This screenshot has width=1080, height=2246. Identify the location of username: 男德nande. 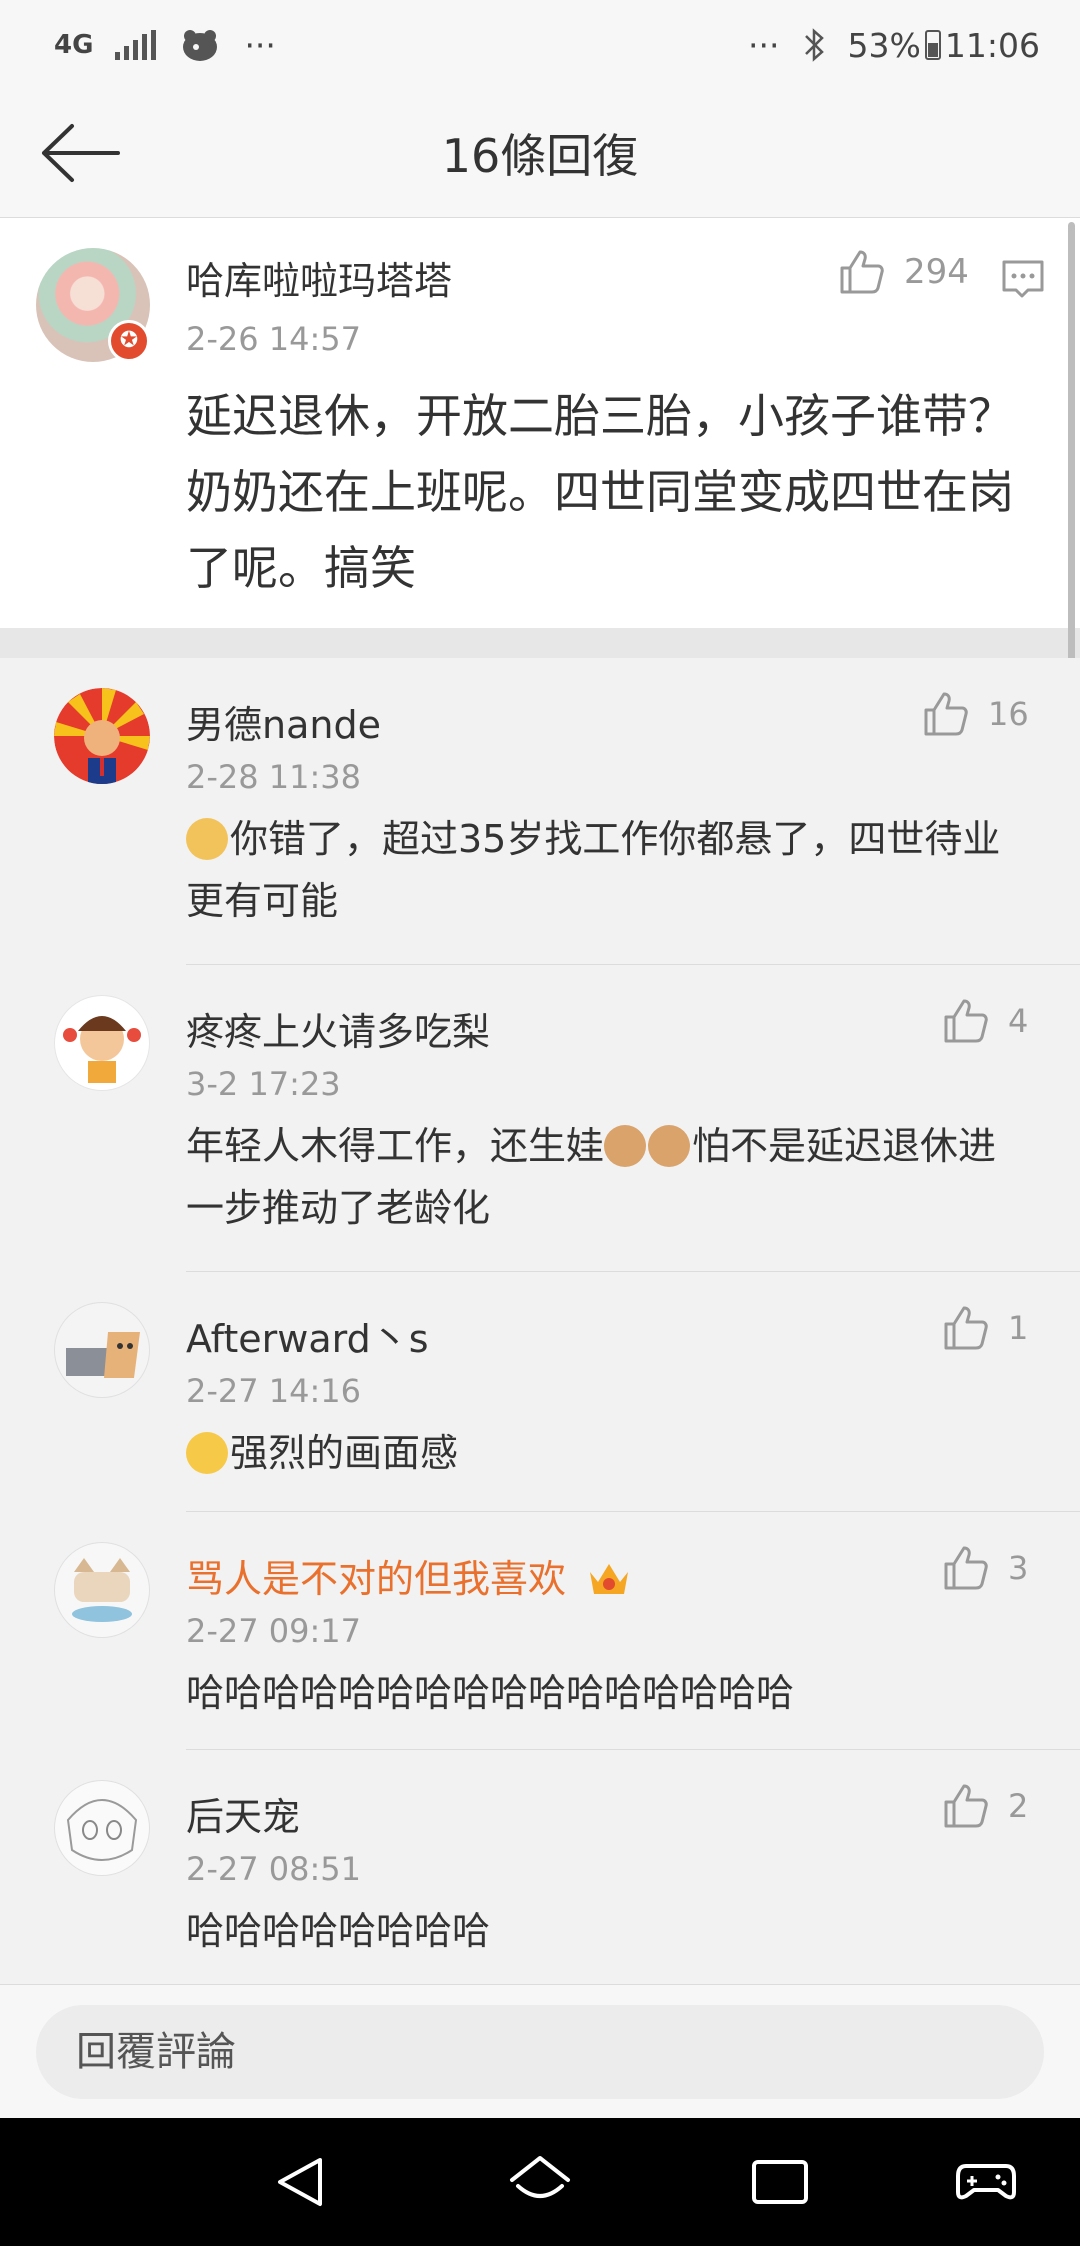
(283, 721).